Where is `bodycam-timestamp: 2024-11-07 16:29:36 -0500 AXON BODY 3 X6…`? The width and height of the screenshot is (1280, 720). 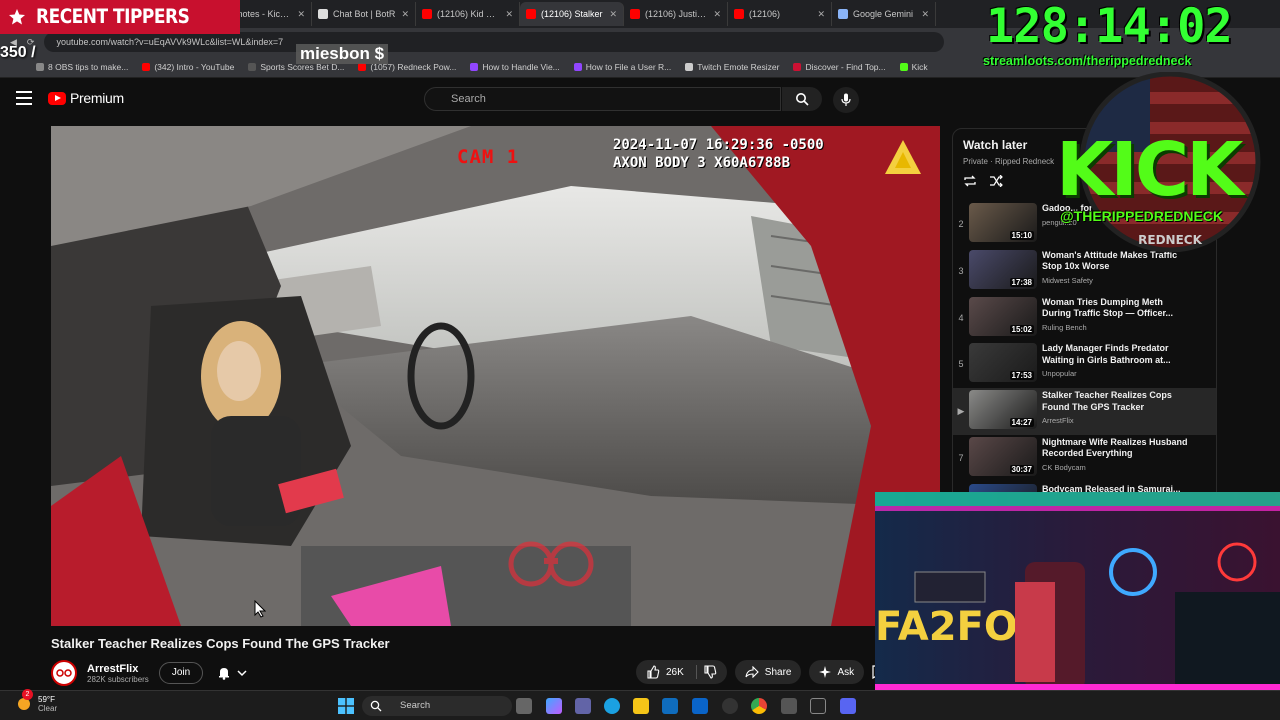 bodycam-timestamp: 2024-11-07 16:29:36 -0500 AXON BODY 3 X6… is located at coordinates (718, 154).